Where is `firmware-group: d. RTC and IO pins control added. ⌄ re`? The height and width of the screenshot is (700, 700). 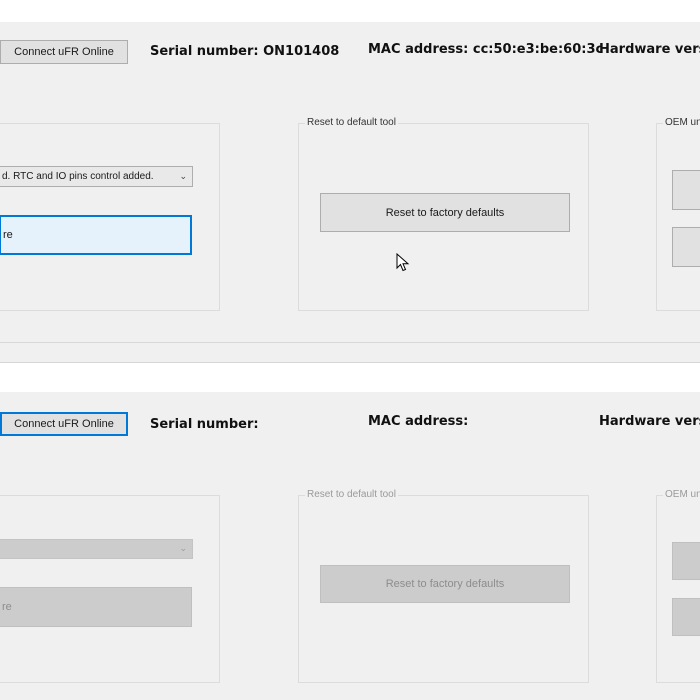
firmware-group: d. RTC and IO pins control added. ⌄ re is located at coordinates (110, 217).